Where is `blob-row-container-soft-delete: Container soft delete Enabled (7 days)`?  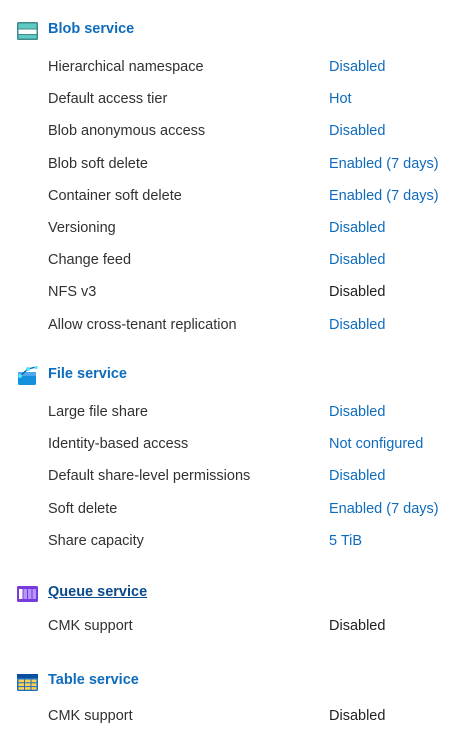
blob-row-container-soft-delete: Container soft delete Enabled (7 days) is located at coordinates (232, 202).